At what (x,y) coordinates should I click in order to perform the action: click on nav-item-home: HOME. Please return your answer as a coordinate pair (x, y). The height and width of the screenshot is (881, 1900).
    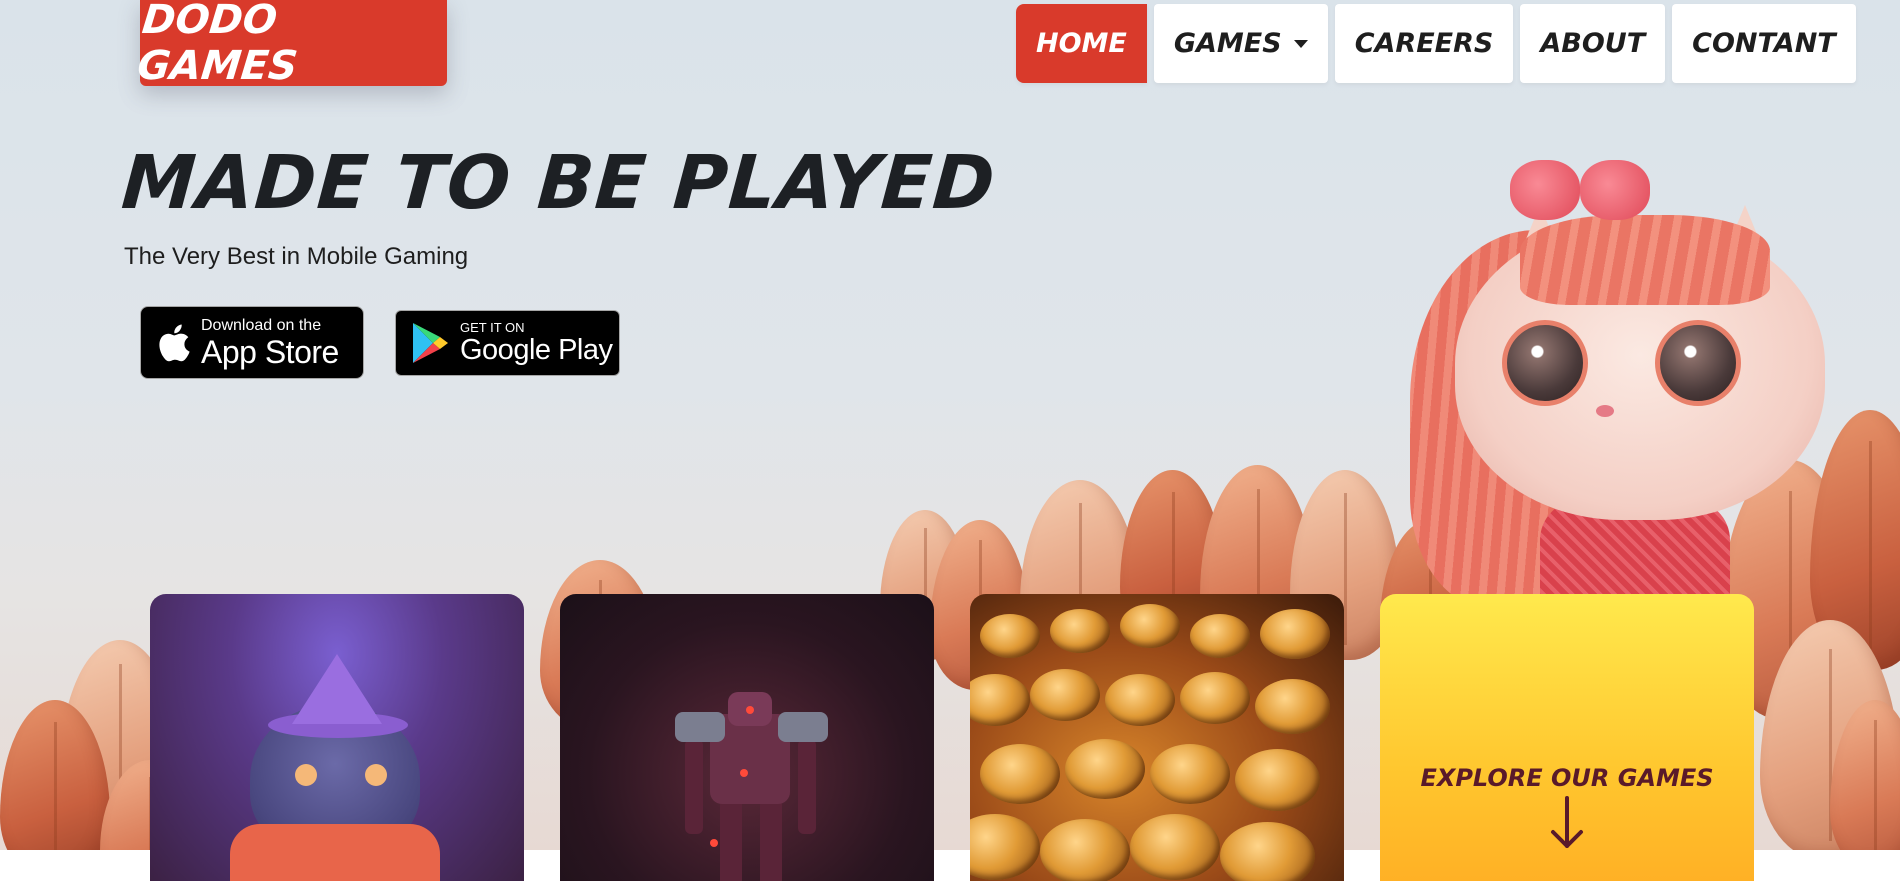
    Looking at the image, I should click on (1081, 43).